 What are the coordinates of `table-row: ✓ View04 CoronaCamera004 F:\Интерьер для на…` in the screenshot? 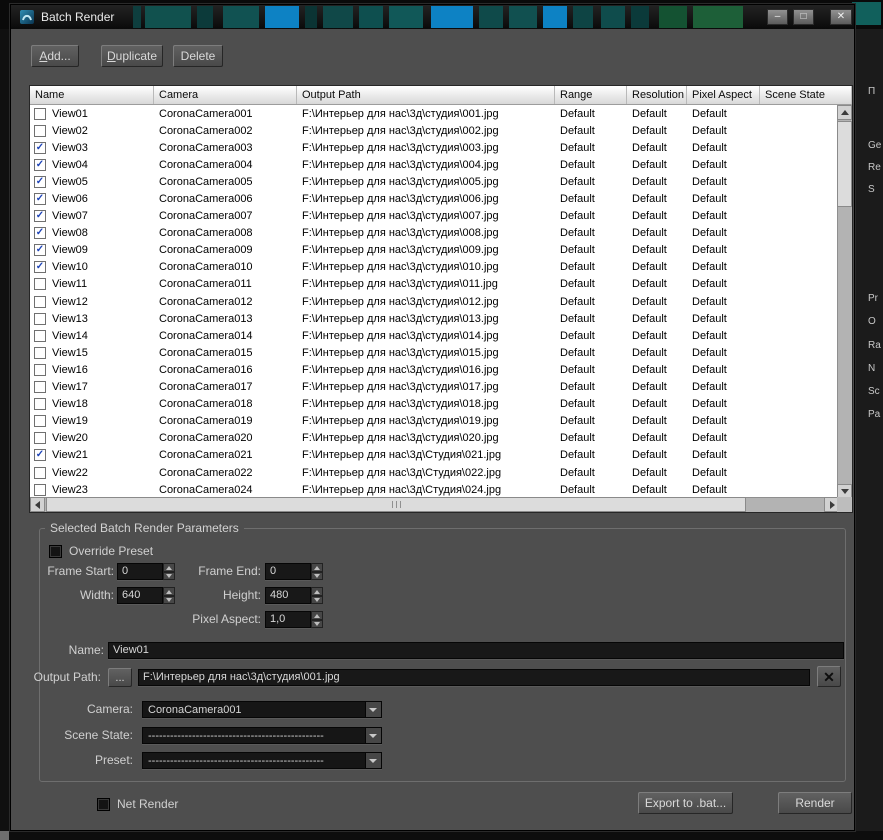 It's located at (434, 164).